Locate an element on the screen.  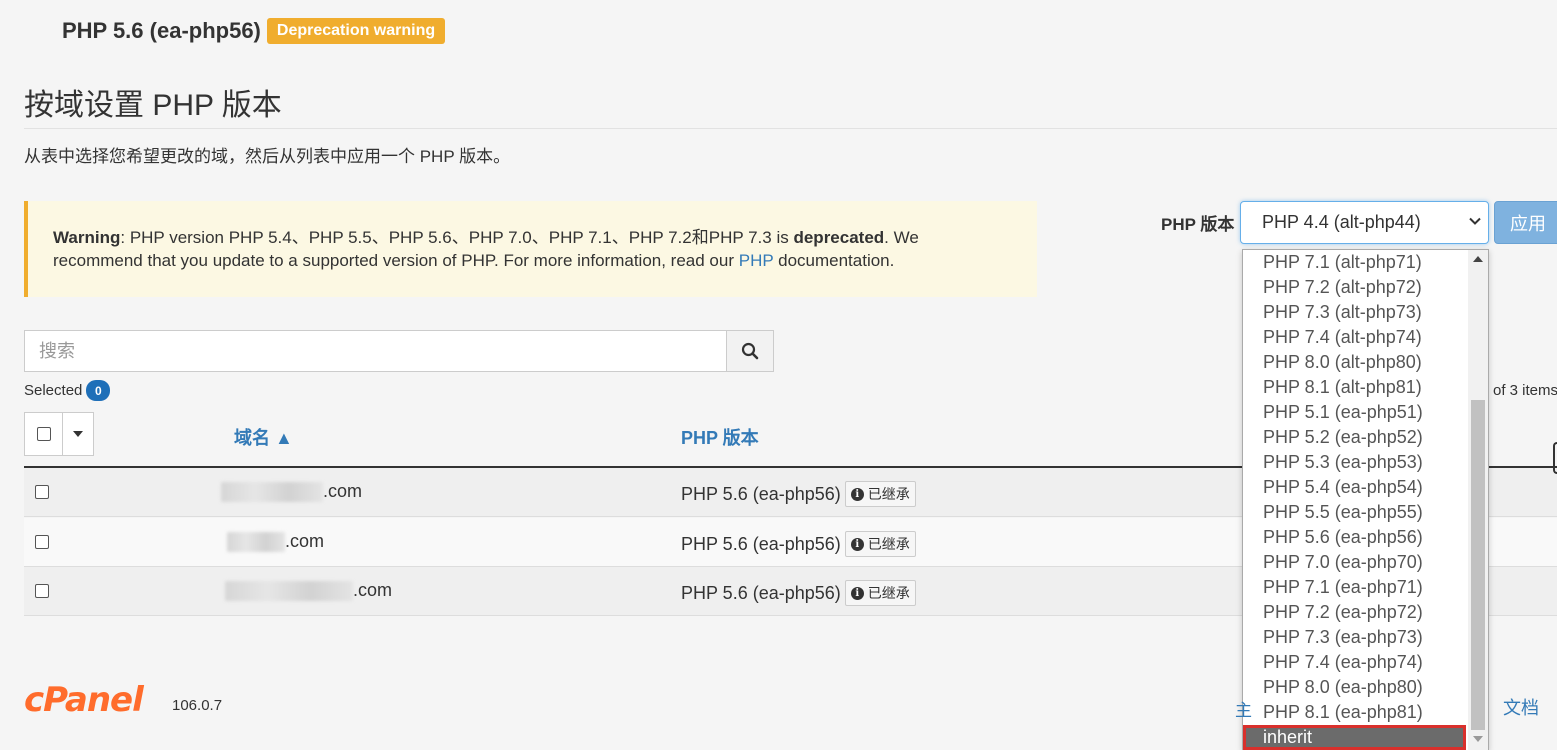
chevron-down-icon is located at coordinates (1475, 221).